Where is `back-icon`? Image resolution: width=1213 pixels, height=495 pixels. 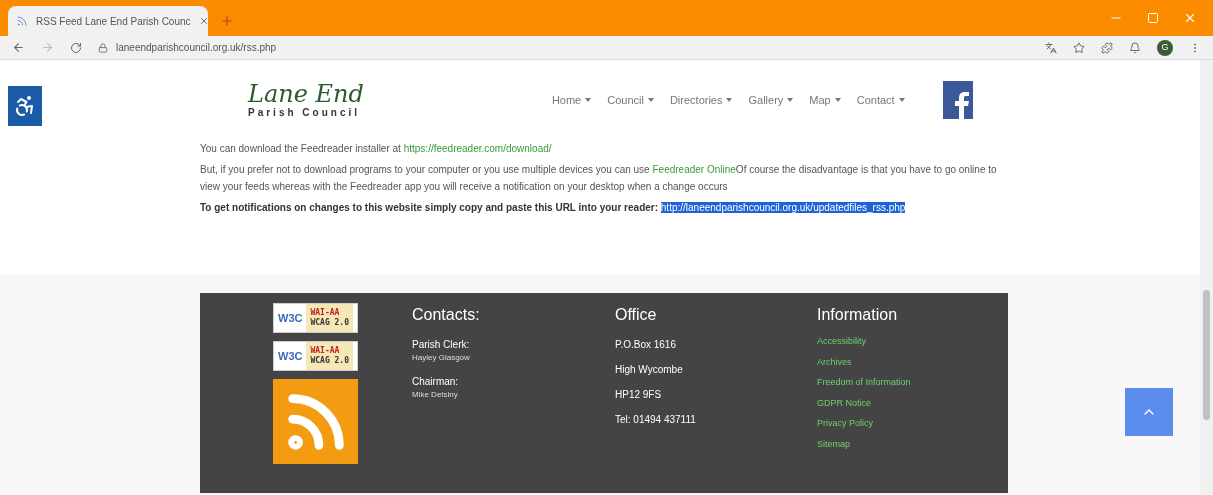 back-icon is located at coordinates (18, 47).